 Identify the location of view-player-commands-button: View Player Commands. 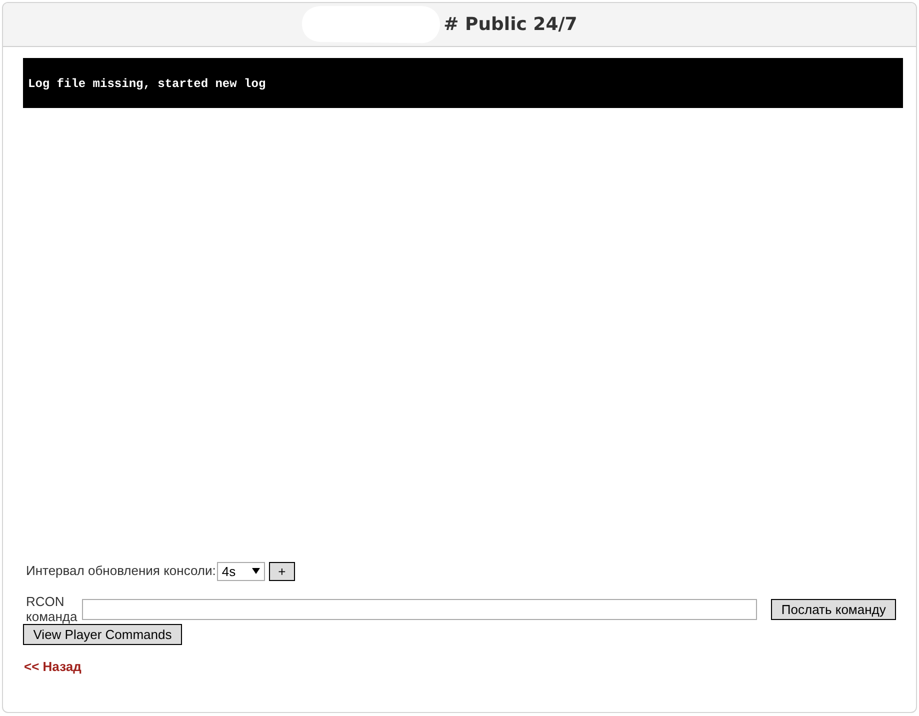
(102, 634).